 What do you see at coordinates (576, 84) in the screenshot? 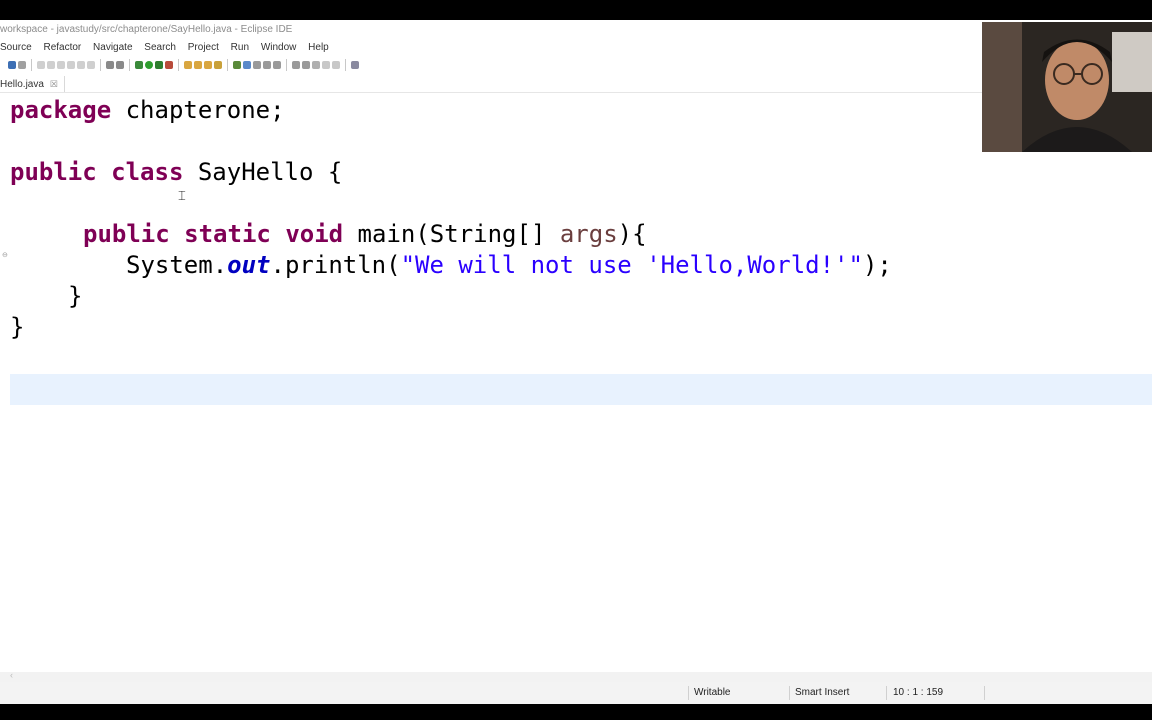
I see `editor-tabbar: Hello.java ☒` at bounding box center [576, 84].